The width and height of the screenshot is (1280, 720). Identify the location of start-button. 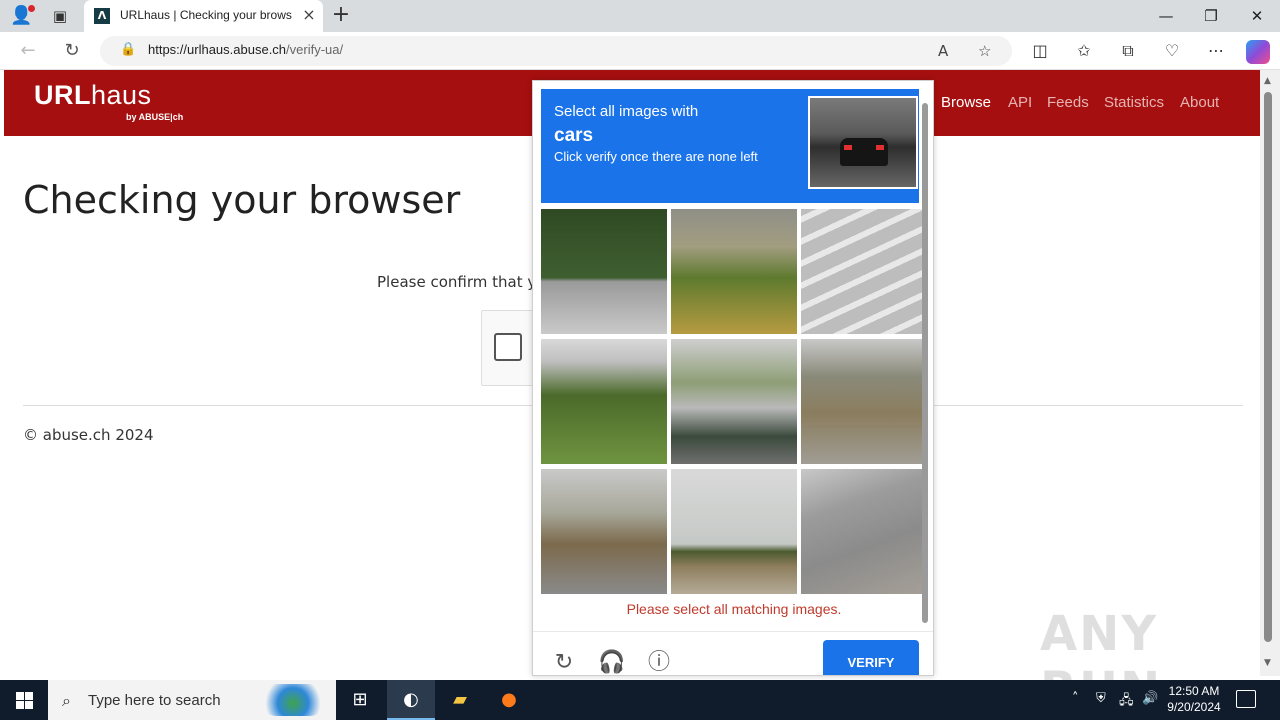
(24, 700).